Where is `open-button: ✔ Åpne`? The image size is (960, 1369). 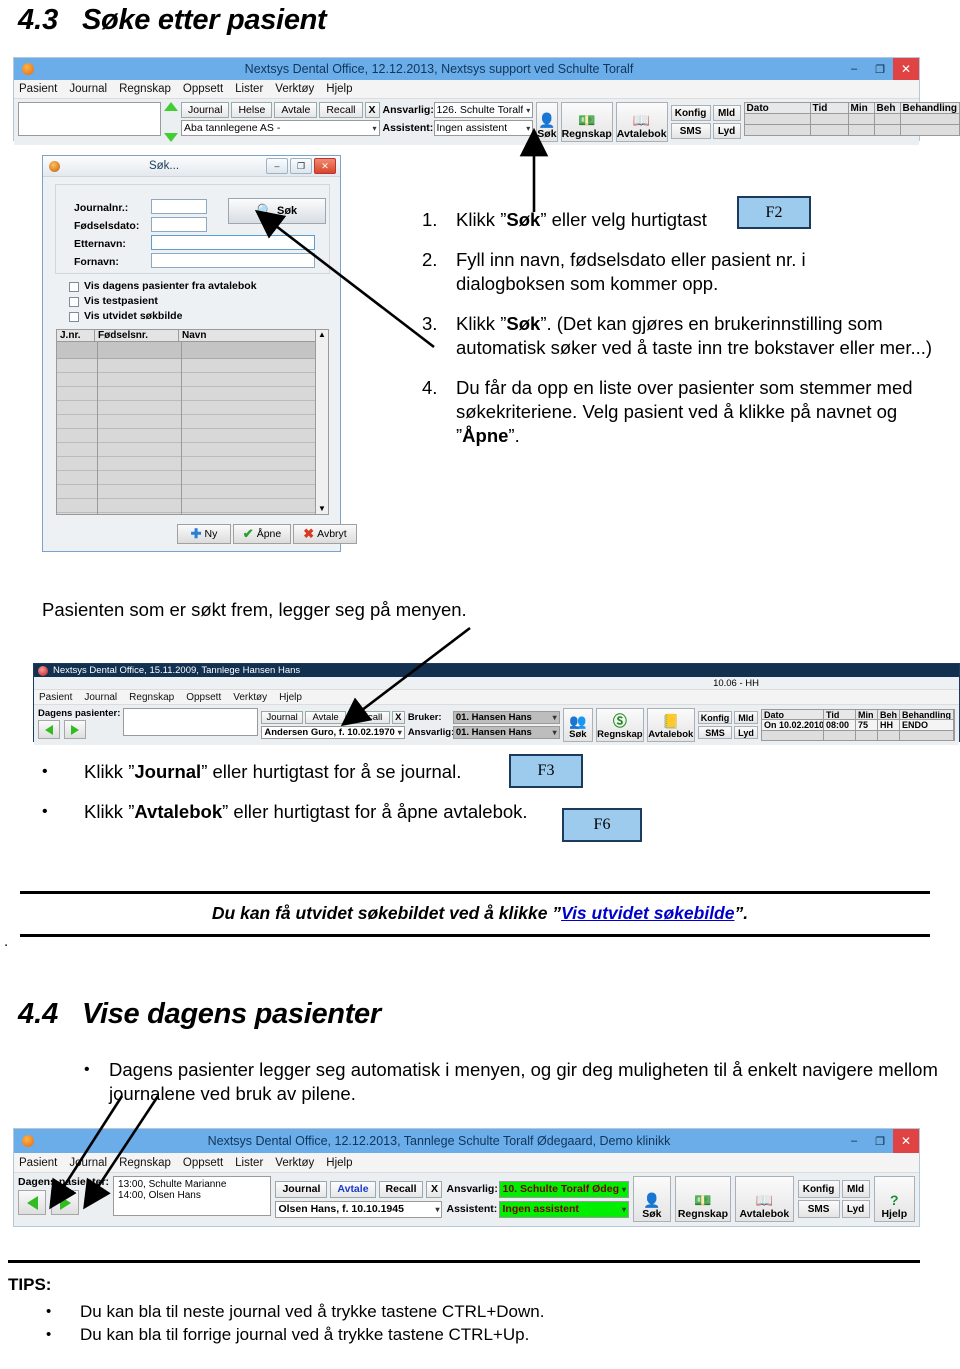 open-button: ✔ Åpne is located at coordinates (262, 534).